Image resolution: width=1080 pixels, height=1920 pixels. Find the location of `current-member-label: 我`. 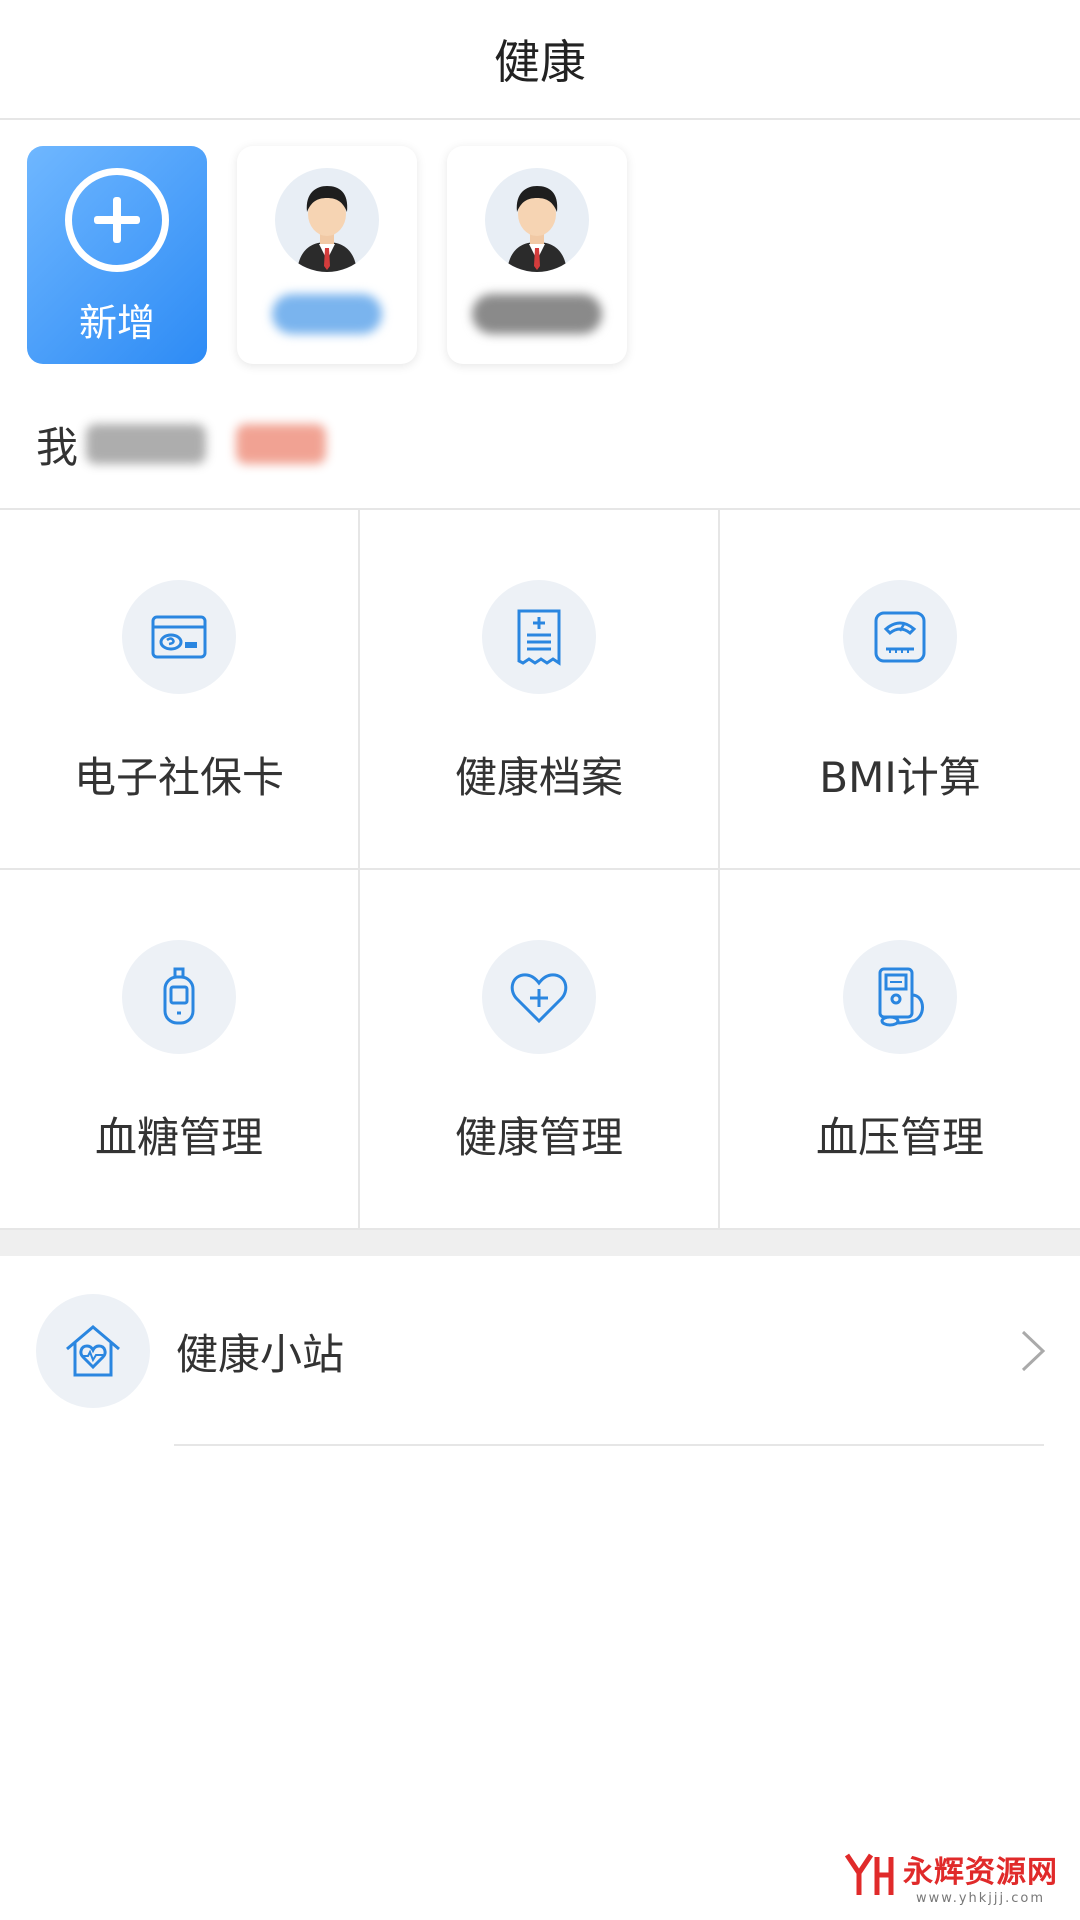

current-member-label: 我 is located at coordinates (57, 447).